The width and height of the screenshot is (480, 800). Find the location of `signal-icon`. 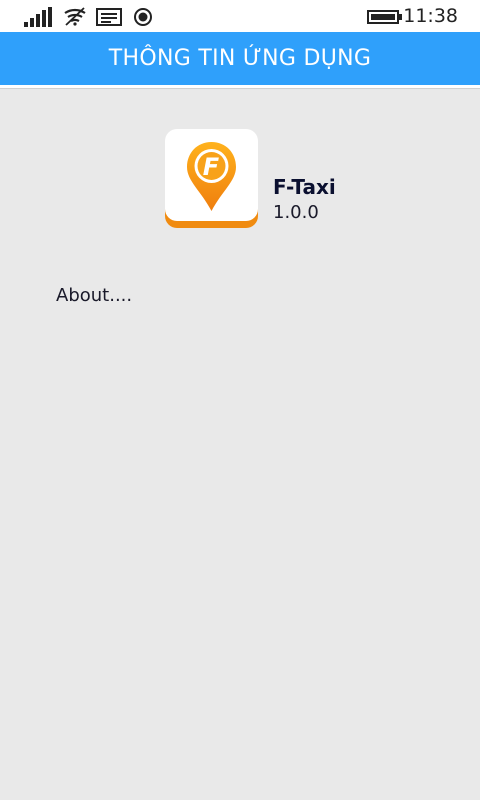

signal-icon is located at coordinates (38, 17).